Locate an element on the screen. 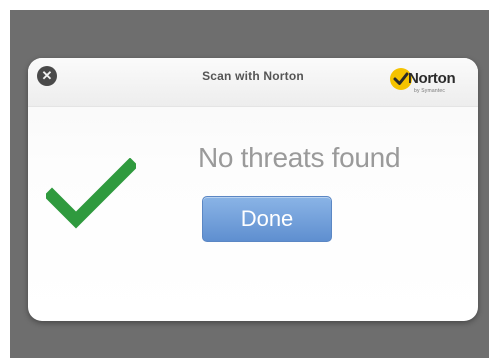  norton-logo: Norton by Symantec is located at coordinates (431, 83).